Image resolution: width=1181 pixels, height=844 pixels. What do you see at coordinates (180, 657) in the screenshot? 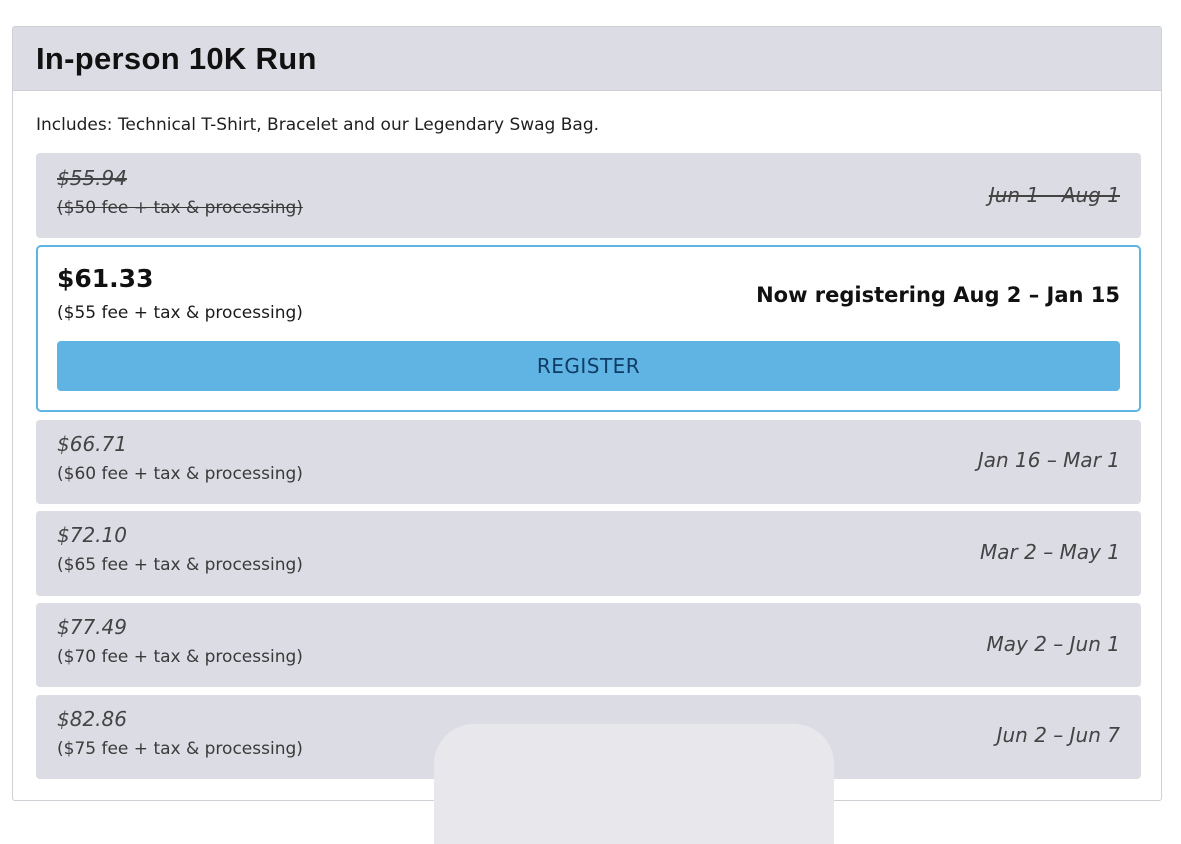
I see `tier-fee: ($70 fee + tax & processing)` at bounding box center [180, 657].